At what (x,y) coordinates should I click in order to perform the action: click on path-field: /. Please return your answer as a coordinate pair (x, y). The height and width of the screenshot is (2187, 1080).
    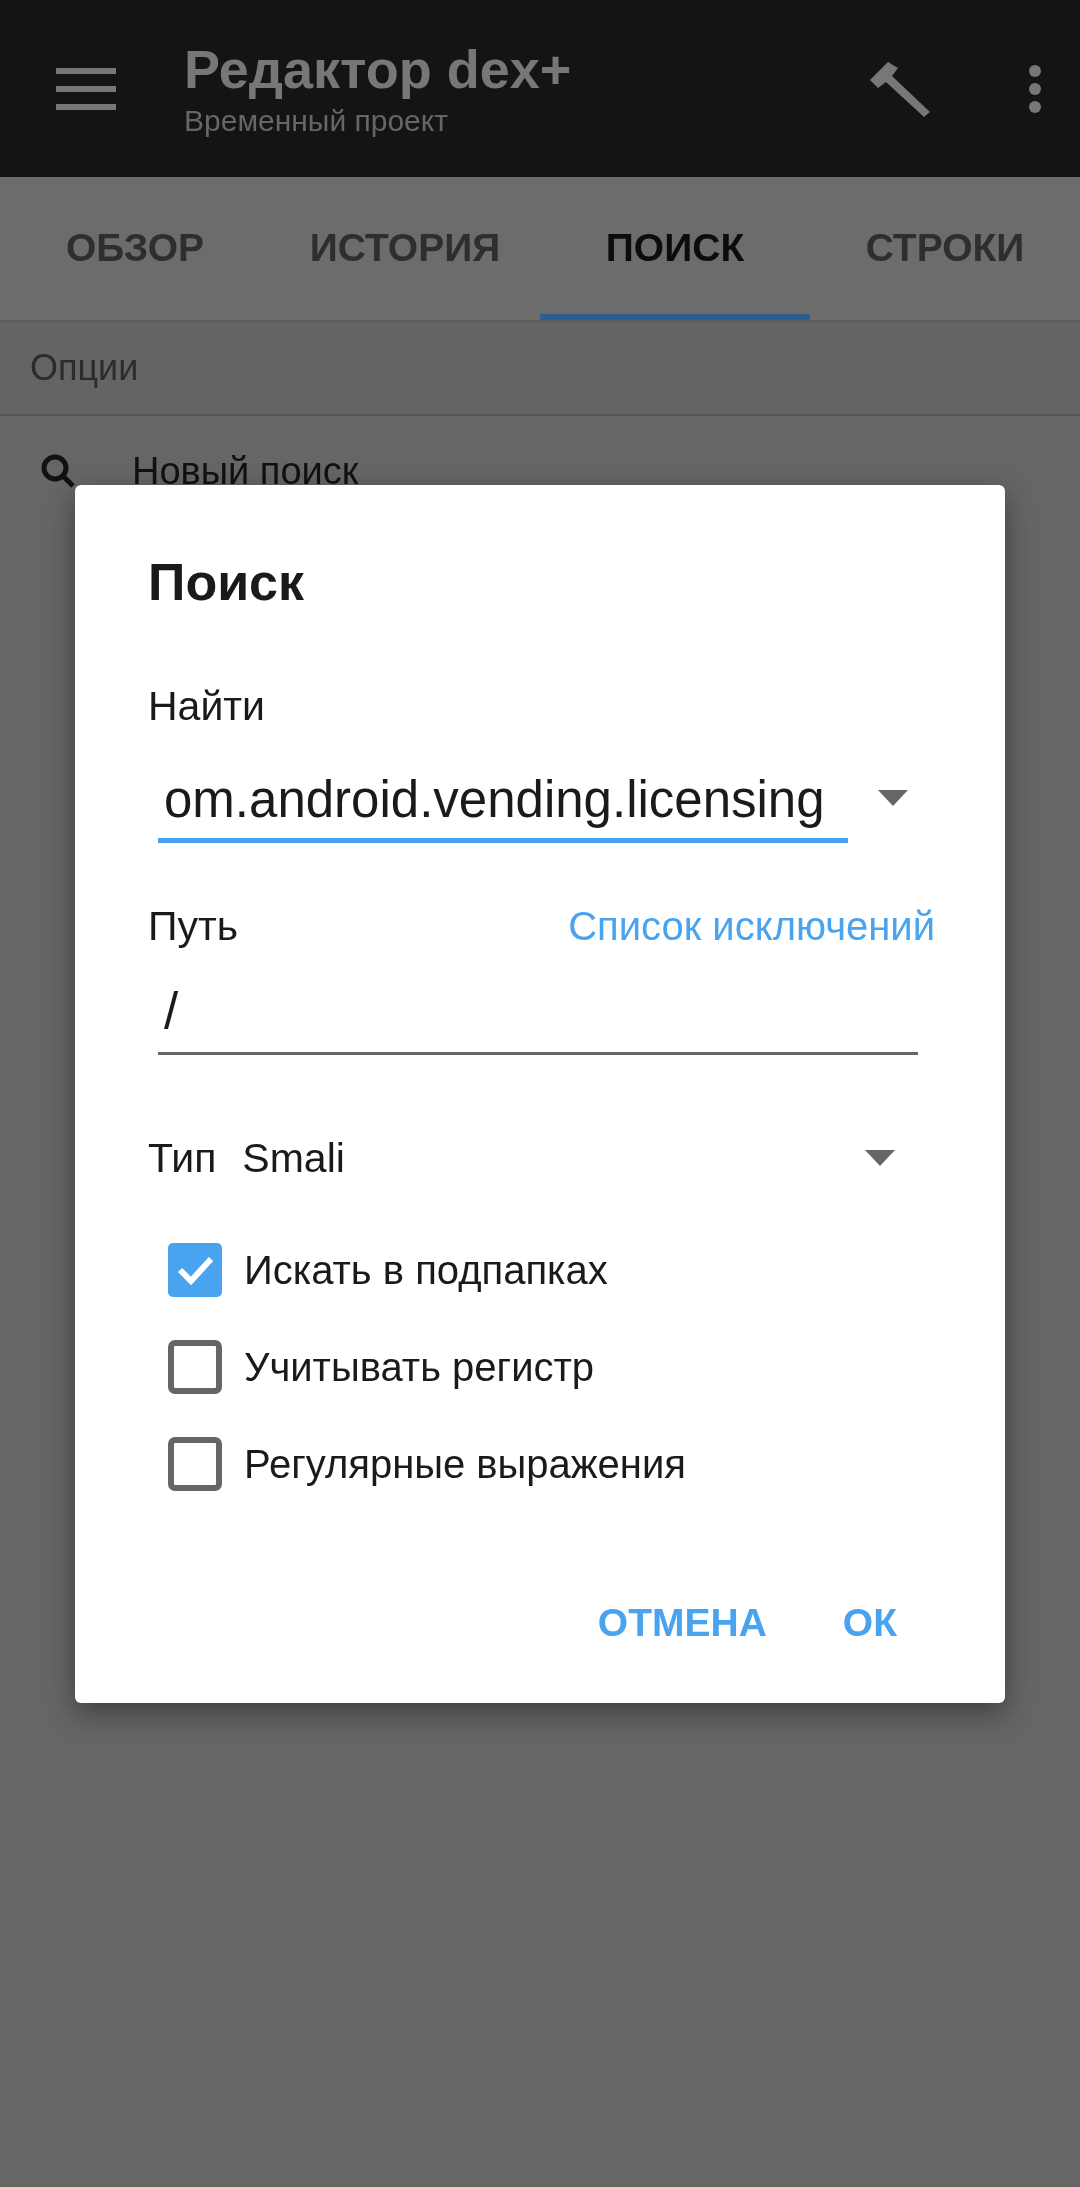
    Looking at the image, I should click on (538, 1013).